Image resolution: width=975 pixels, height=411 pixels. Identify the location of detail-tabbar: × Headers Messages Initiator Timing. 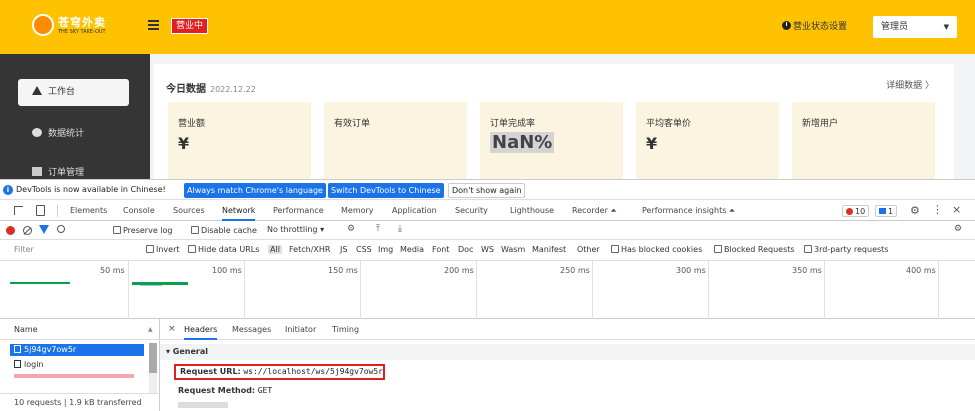
(567, 329).